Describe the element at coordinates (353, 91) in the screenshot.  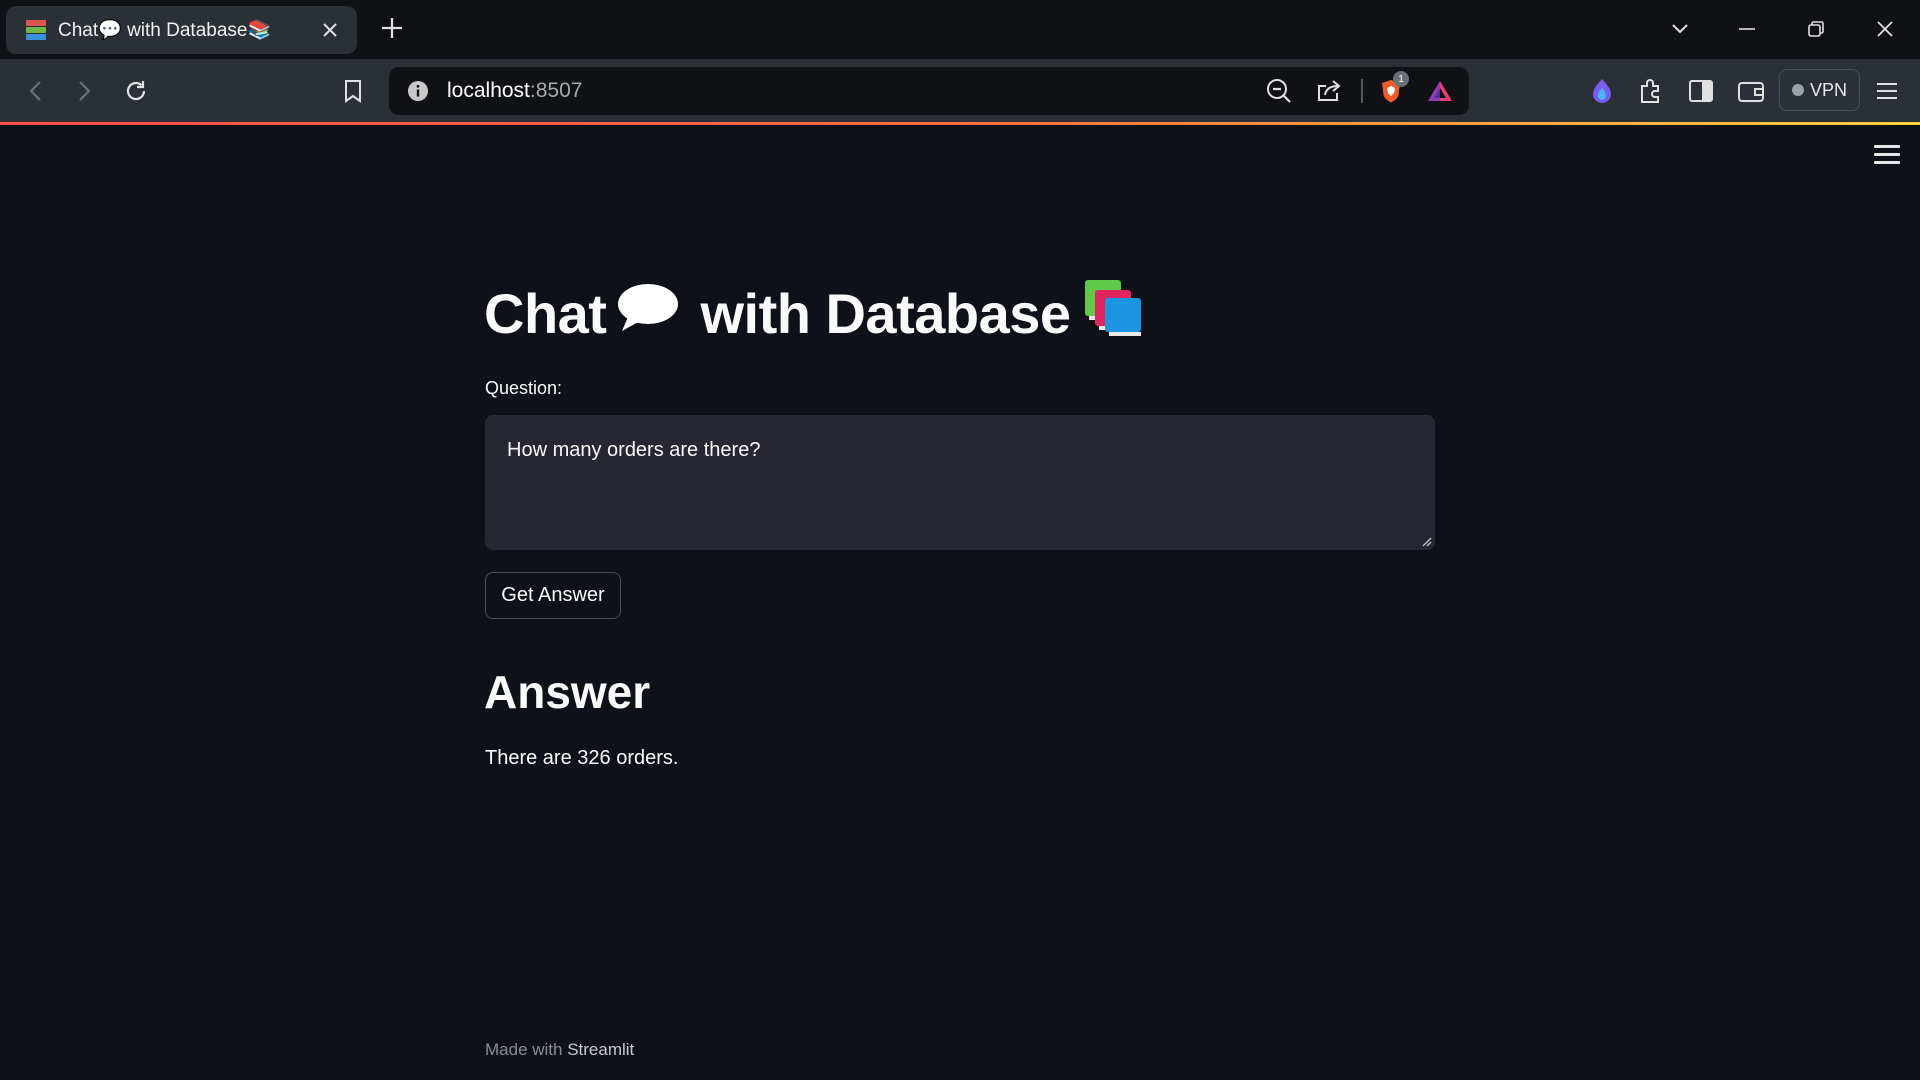
I see `bookmark-icon` at that location.